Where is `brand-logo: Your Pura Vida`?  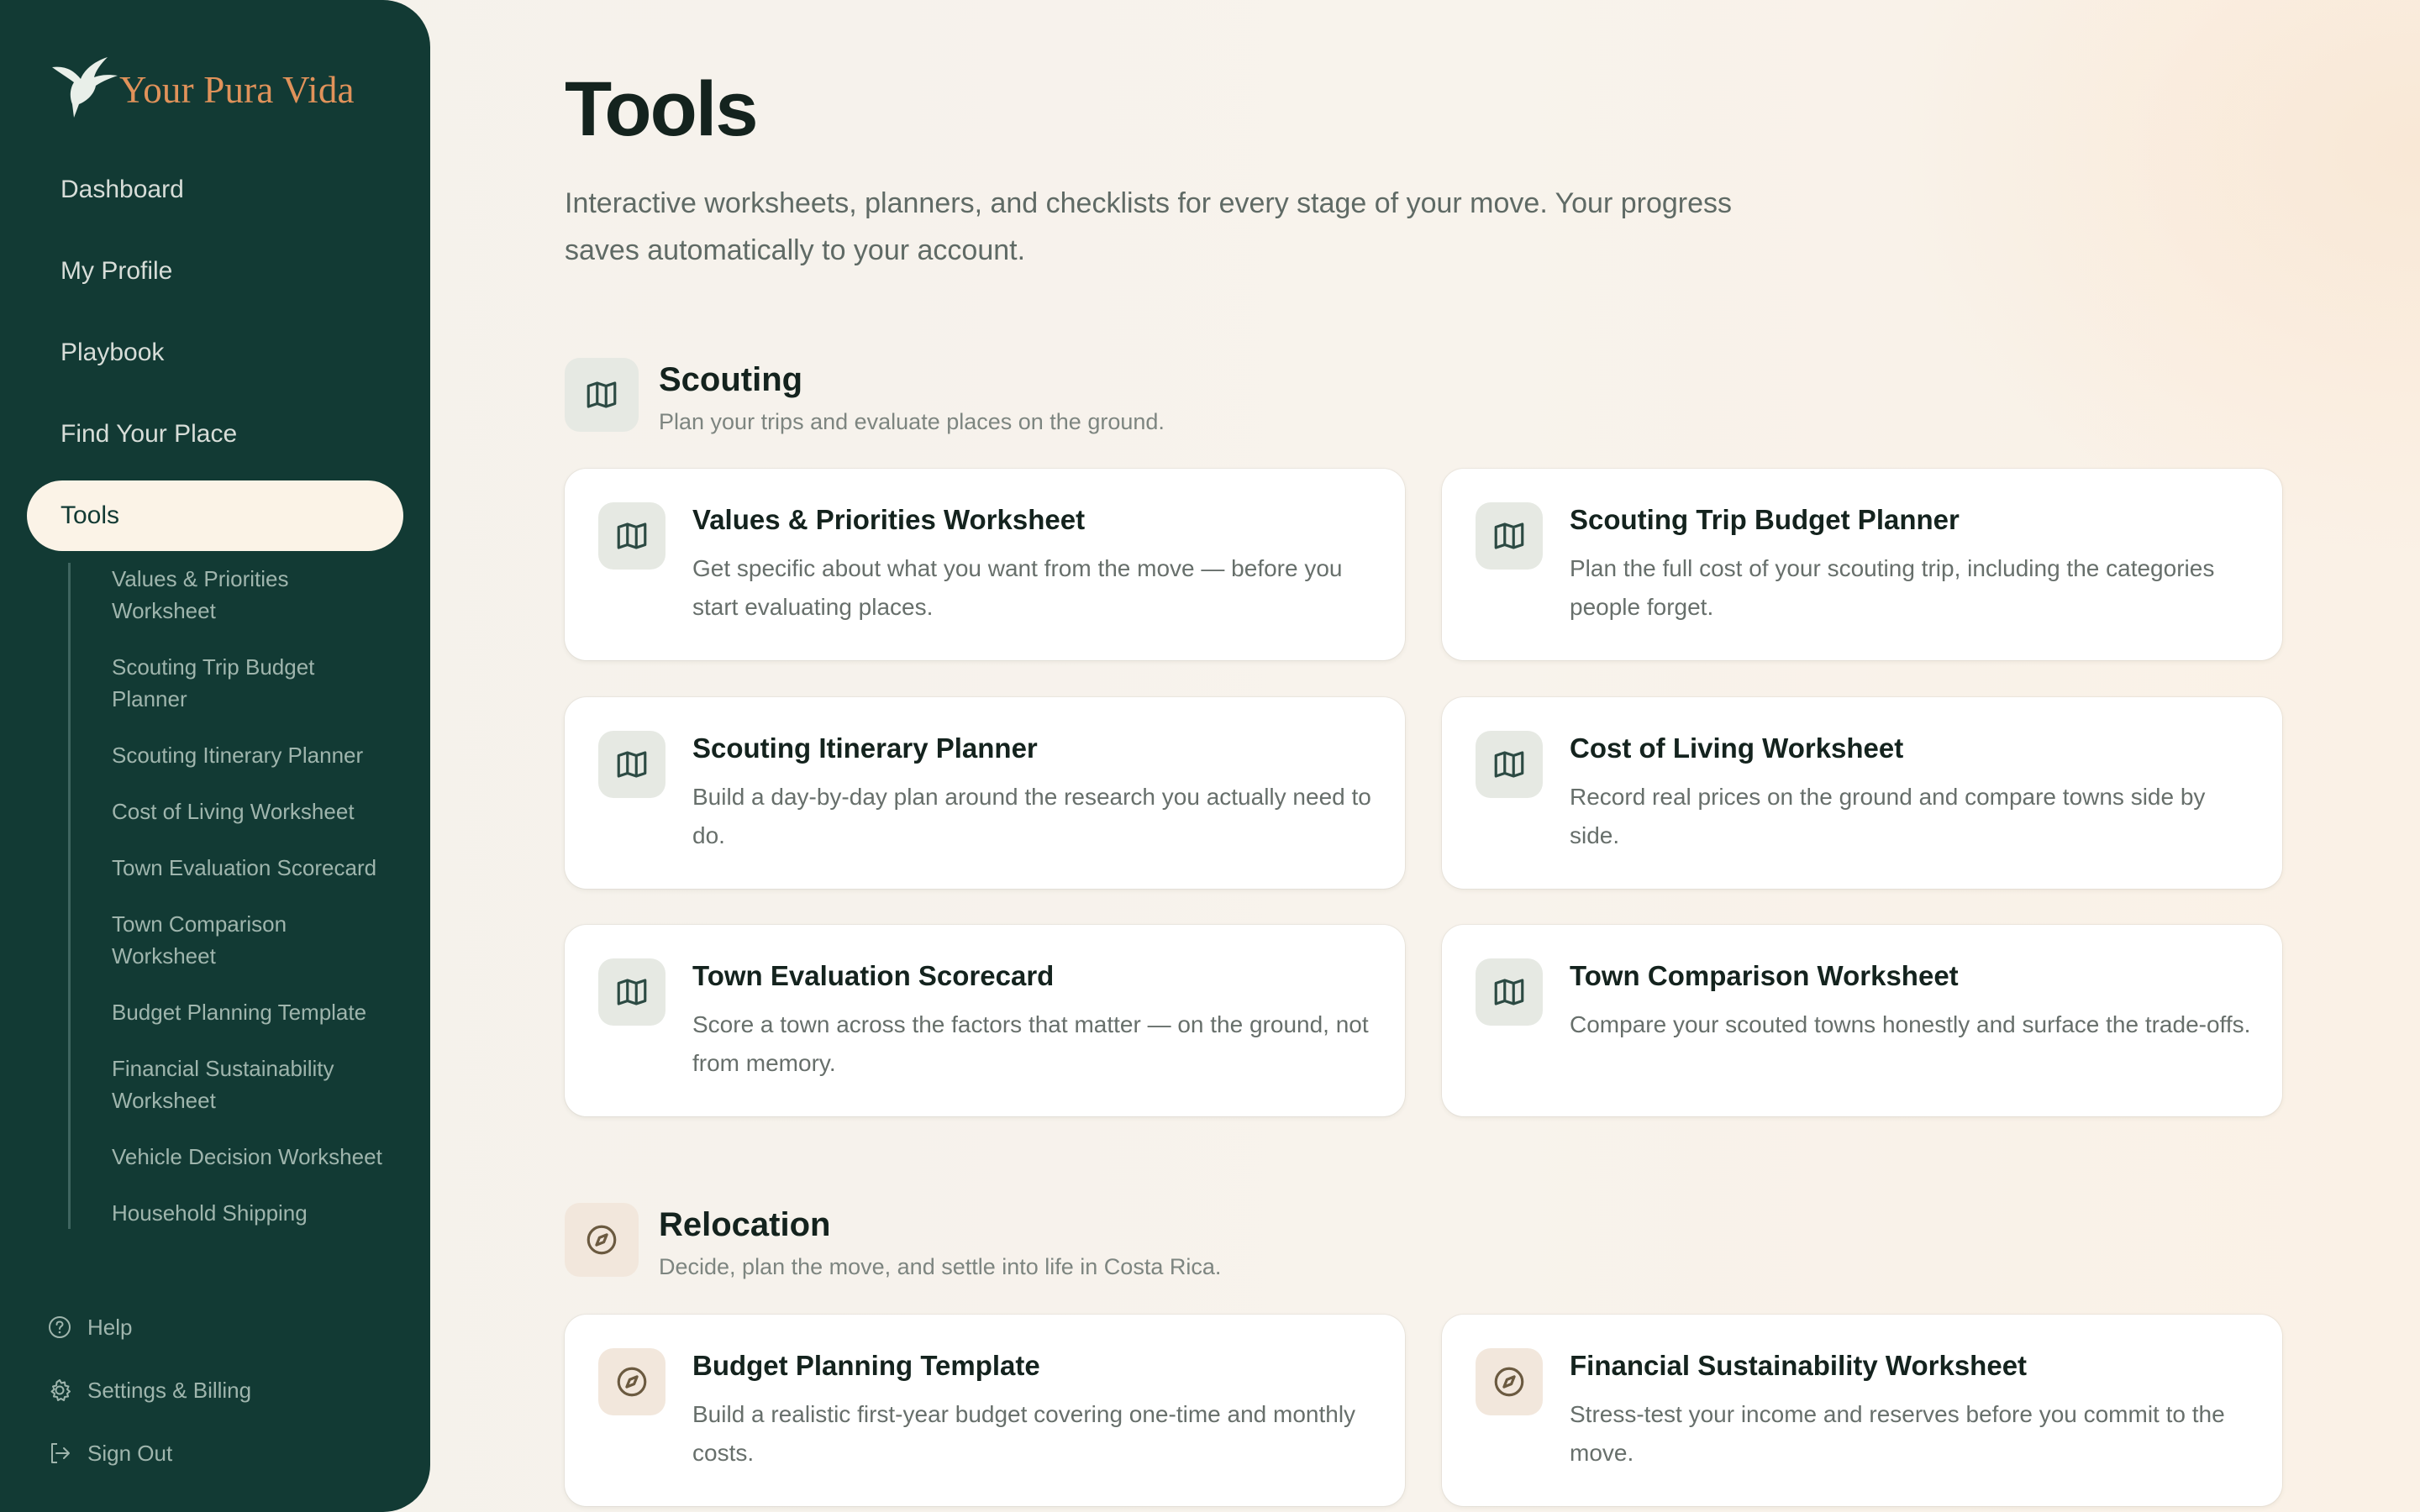
brand-logo: Your Pura Vida is located at coordinates (202, 86).